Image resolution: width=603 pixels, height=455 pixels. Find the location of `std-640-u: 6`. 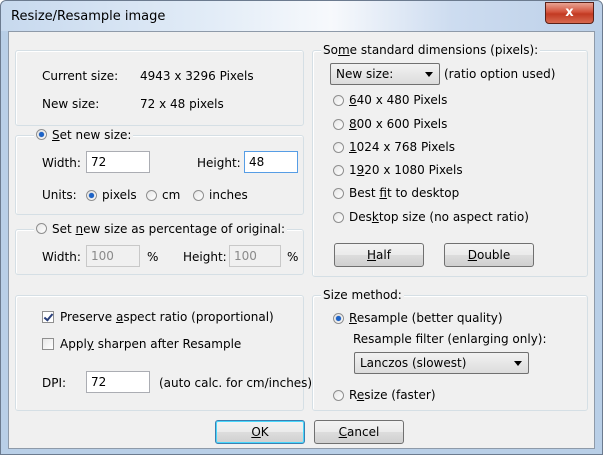

std-640-u: 6 is located at coordinates (353, 100).